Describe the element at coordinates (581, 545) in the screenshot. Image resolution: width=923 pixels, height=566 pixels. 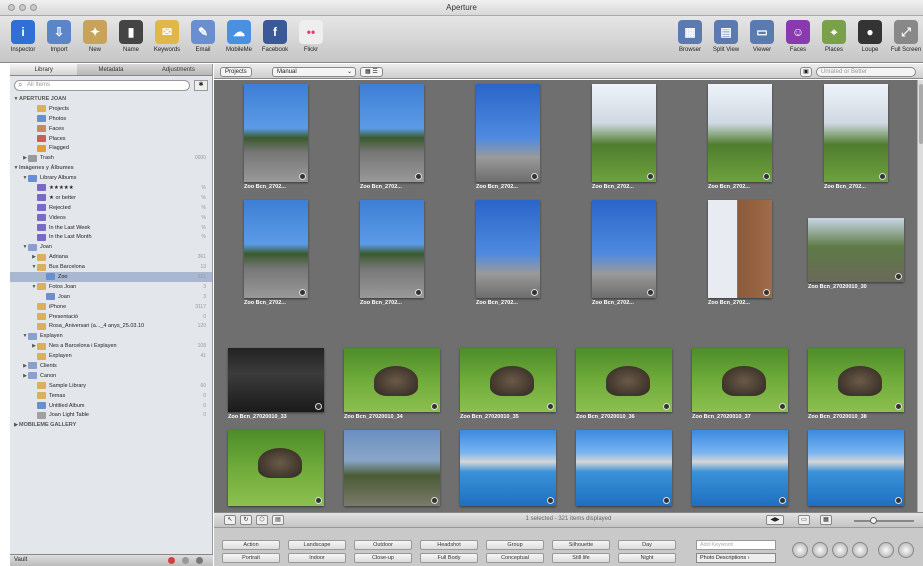
I see `keyword-button-silhouette: Silhouette` at that location.